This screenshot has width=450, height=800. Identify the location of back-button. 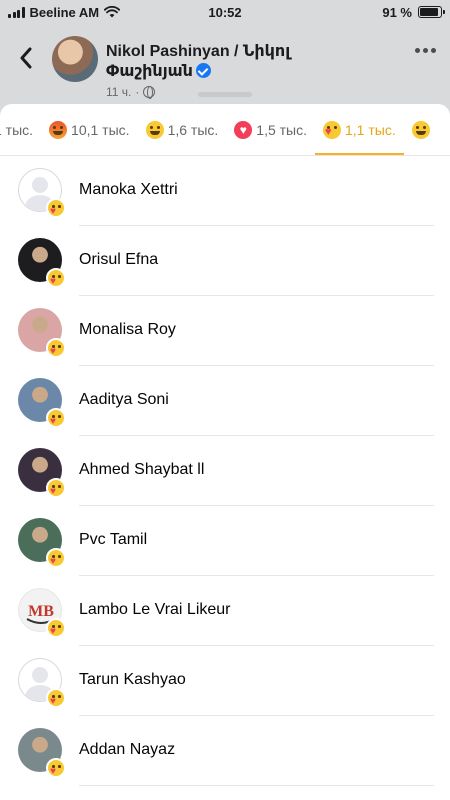
(26, 58).